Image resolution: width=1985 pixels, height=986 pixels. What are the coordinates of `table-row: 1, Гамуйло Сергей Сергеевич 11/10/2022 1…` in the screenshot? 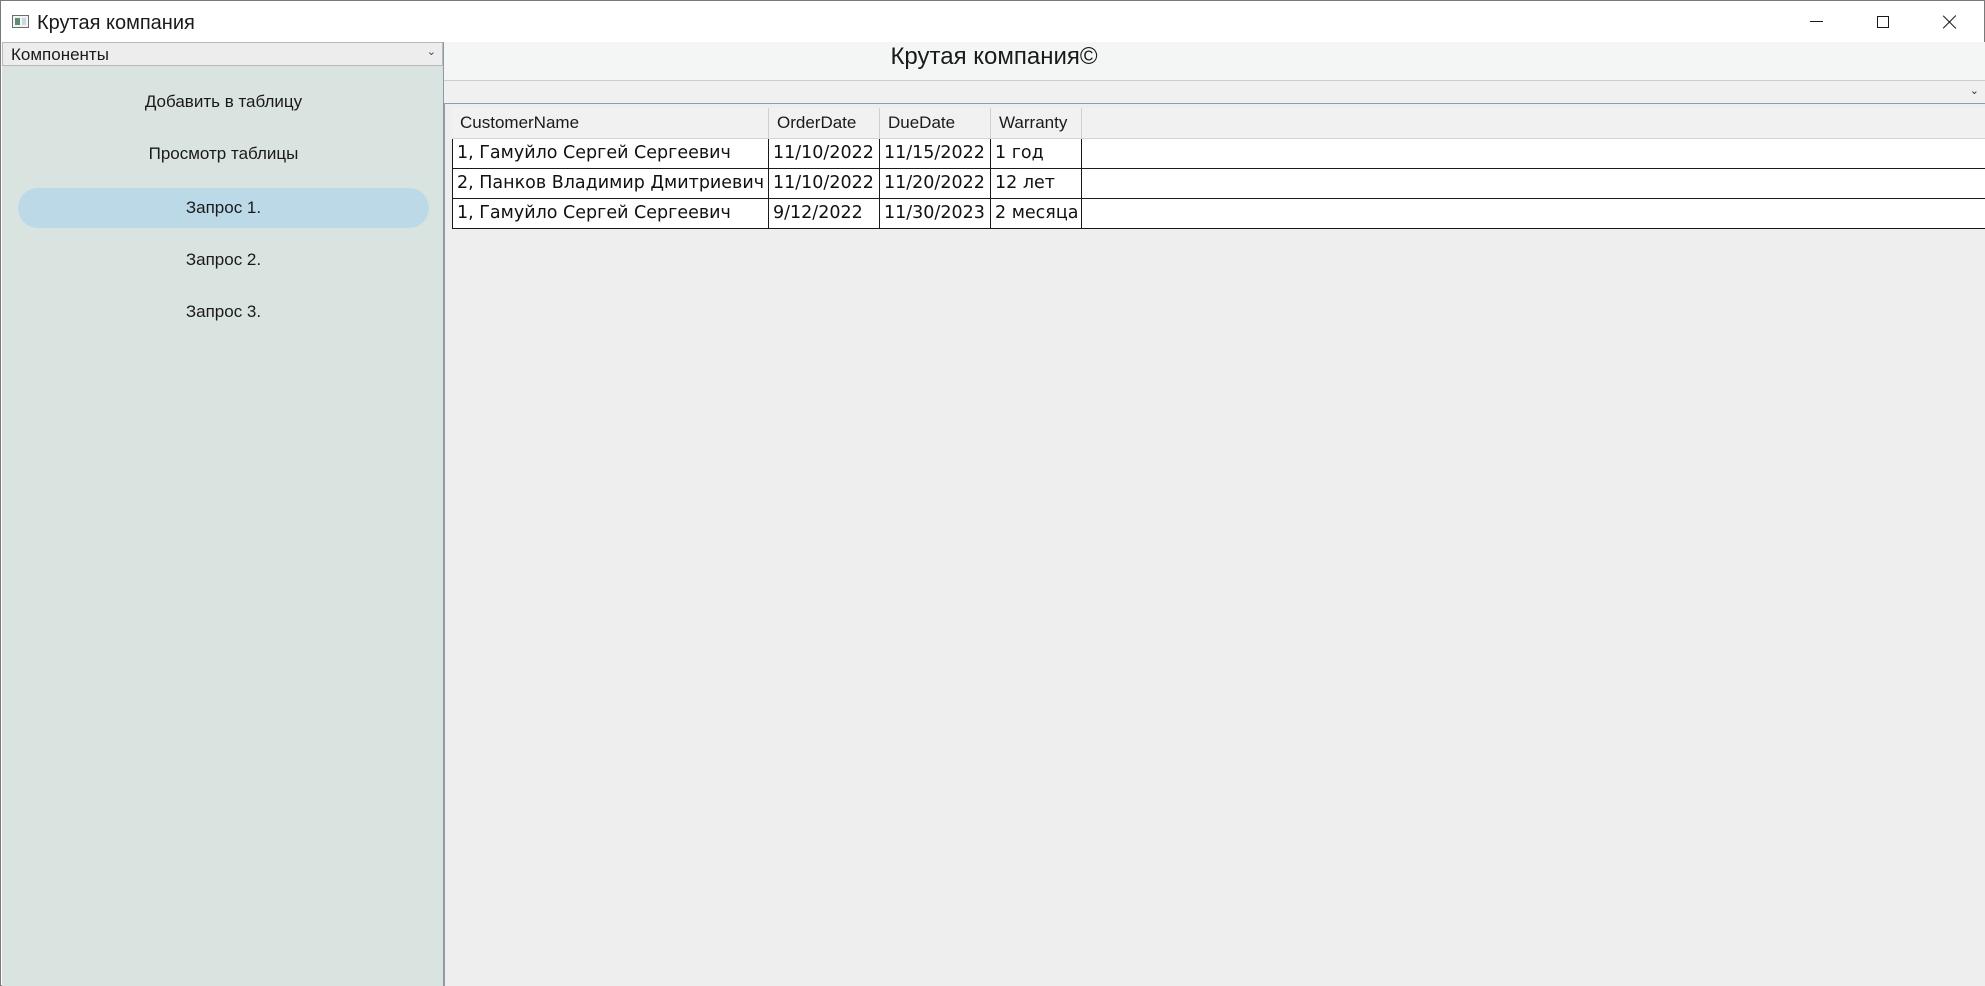 It's located at (1218, 154).